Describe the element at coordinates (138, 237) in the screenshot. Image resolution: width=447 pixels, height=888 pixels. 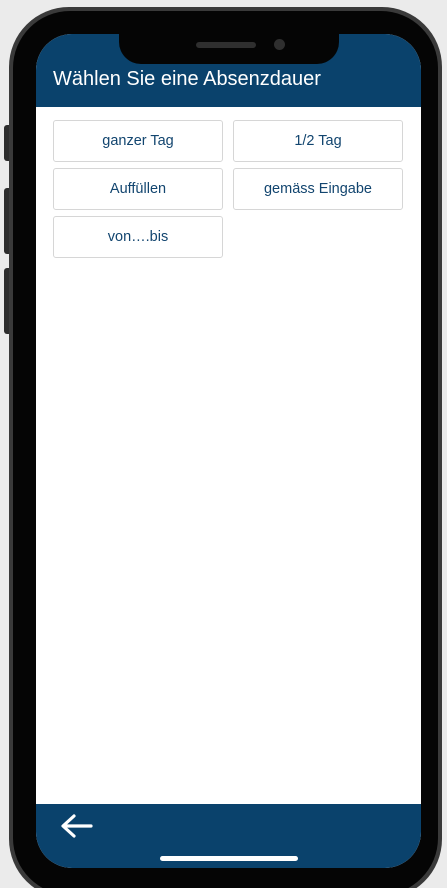
I see `option-from-to-button: von….bis` at that location.